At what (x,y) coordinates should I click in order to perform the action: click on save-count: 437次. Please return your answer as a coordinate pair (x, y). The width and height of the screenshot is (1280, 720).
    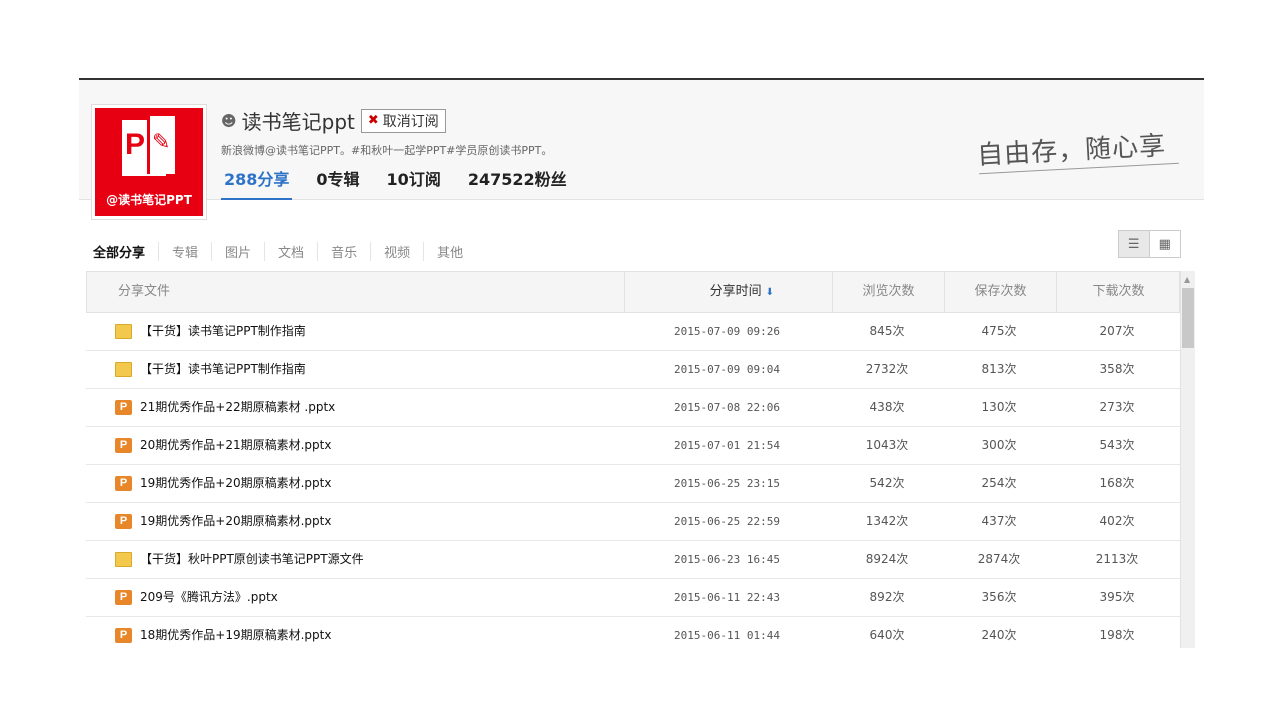
    Looking at the image, I should click on (999, 521).